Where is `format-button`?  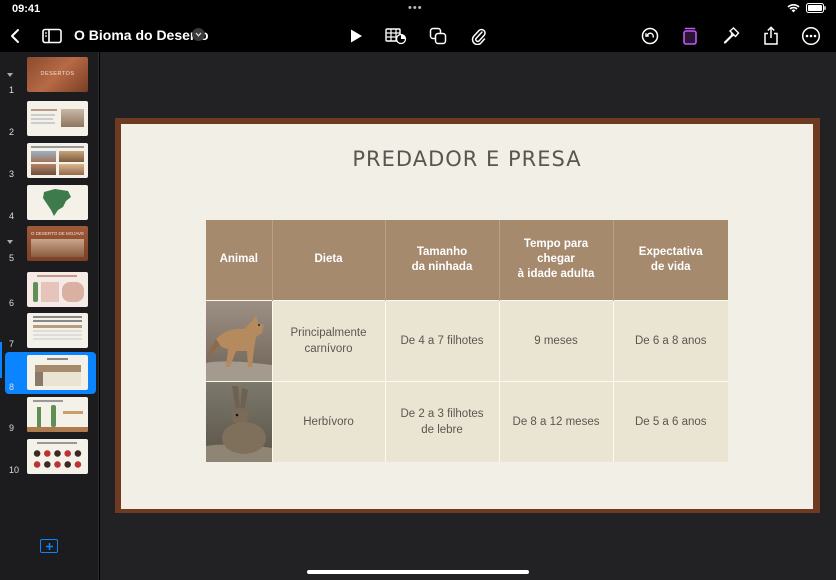 format-button is located at coordinates (690, 36).